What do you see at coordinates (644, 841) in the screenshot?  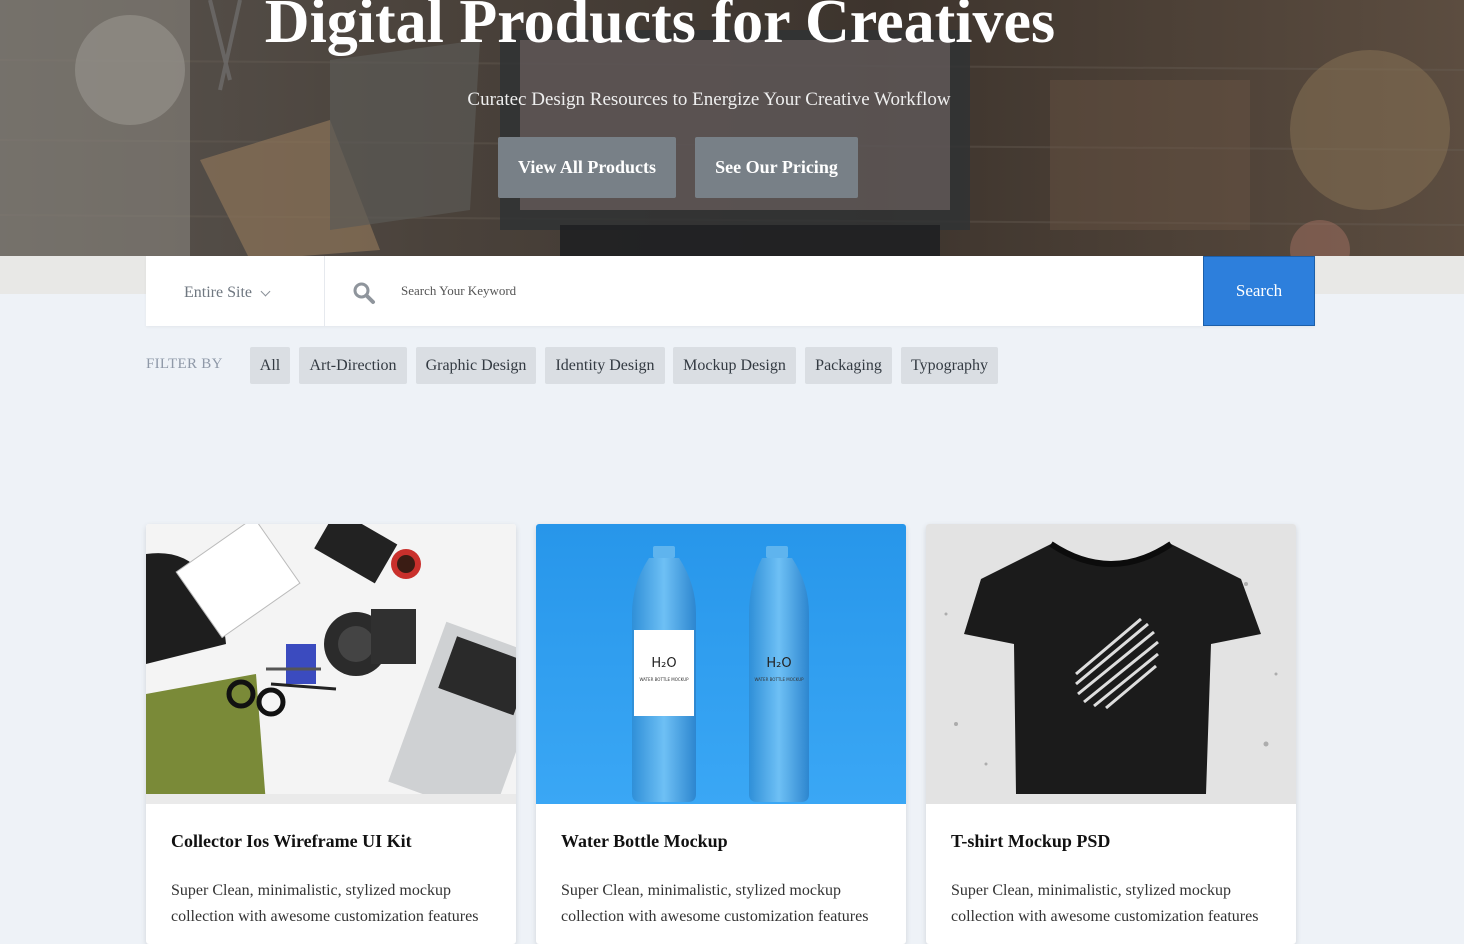 I see `product-title: Water Bottle Mockup` at bounding box center [644, 841].